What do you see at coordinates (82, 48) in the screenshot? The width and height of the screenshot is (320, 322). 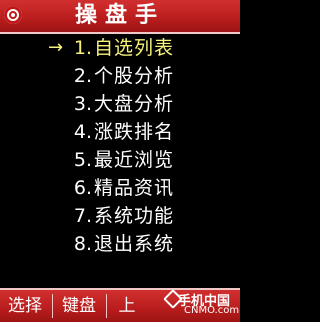 I see `menu-item-number: 1.` at bounding box center [82, 48].